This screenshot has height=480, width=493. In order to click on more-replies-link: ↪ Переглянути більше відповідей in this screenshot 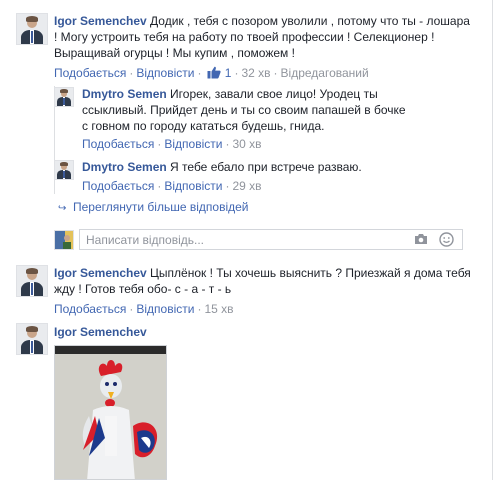, I will do `click(153, 208)`.